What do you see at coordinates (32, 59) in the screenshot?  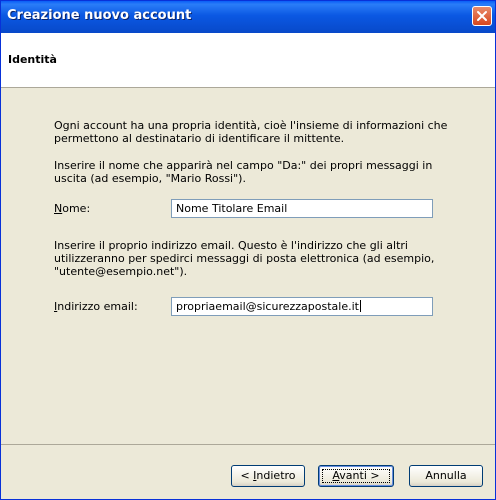 I see `page-title: Identità` at bounding box center [32, 59].